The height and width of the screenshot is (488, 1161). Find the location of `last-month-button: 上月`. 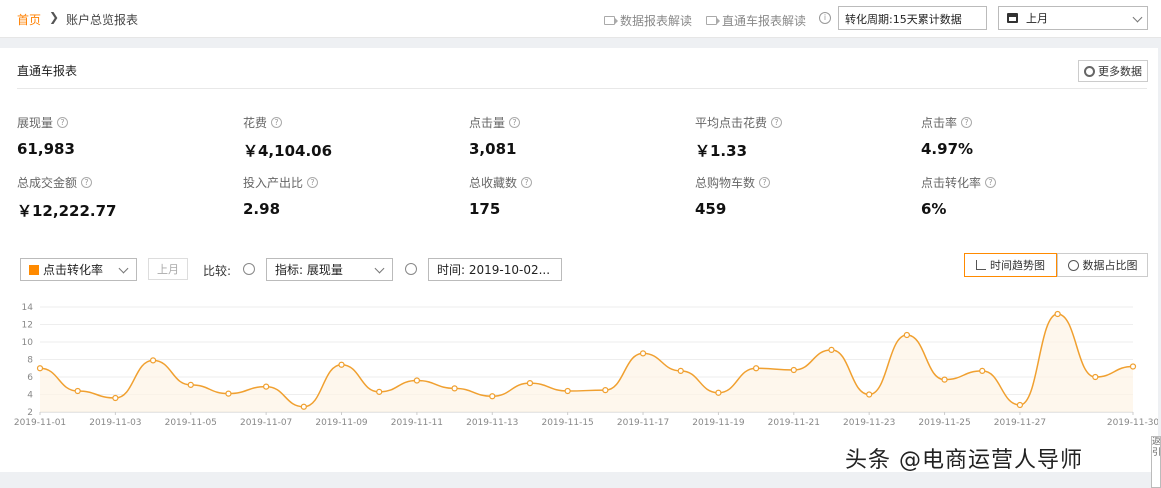

last-month-button: 上月 is located at coordinates (168, 269).